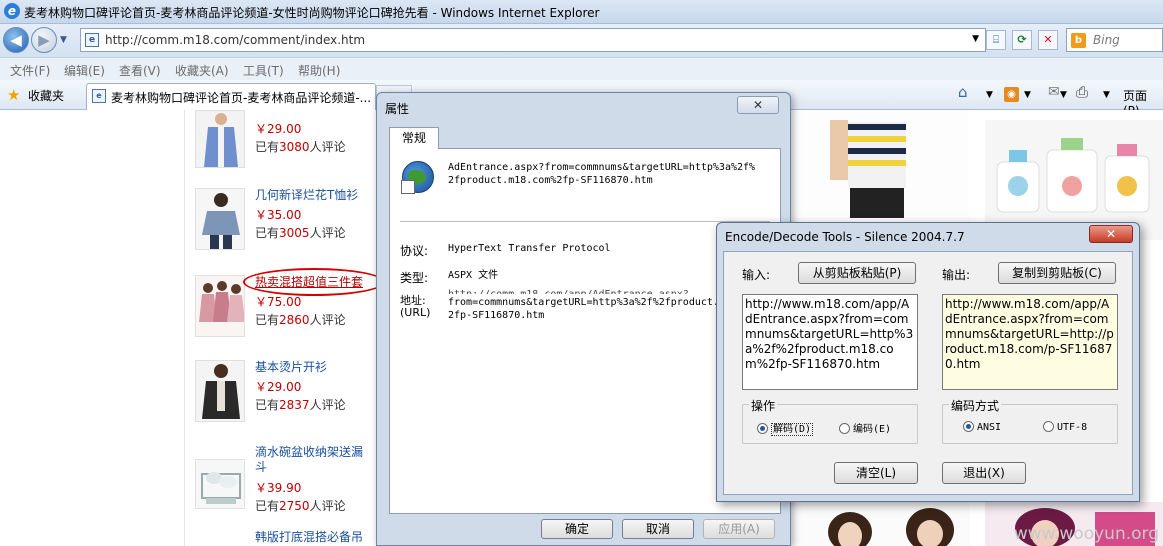 The height and width of the screenshot is (546, 1163). I want to click on favorites-button: 收藏夹, so click(46, 95).